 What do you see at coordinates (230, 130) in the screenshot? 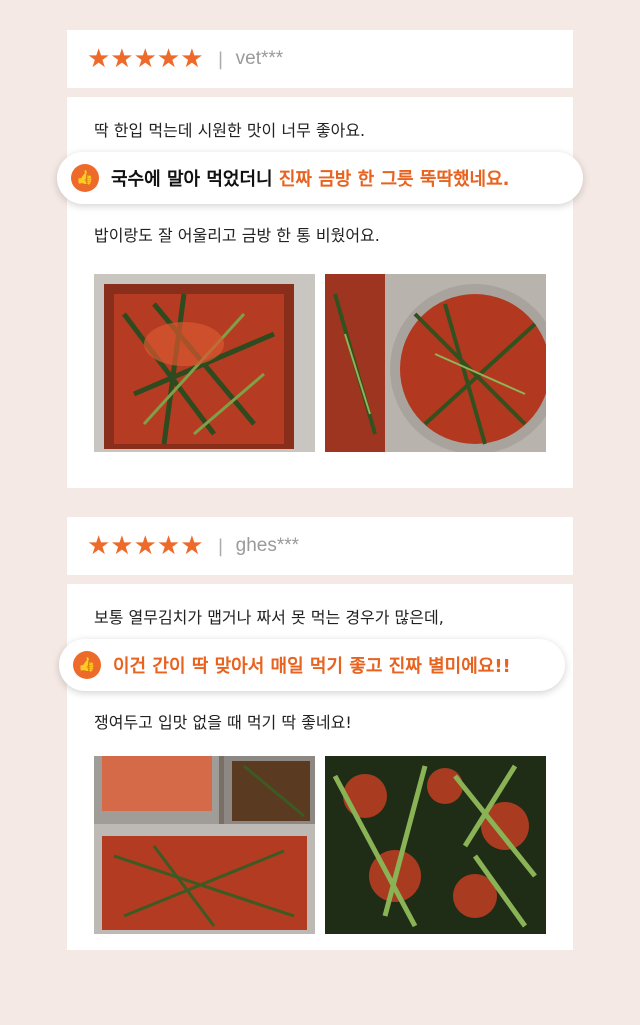
I see `review-text-line-1: 딱 한입 먹는데 시원한 맛이 너무 좋아요.` at bounding box center [230, 130].